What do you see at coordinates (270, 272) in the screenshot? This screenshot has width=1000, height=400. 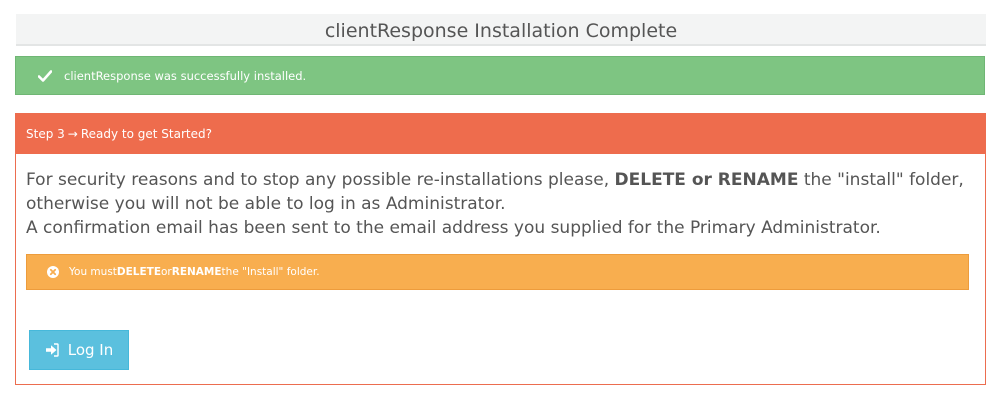 I see `warning-text-part: the "Install" folder.` at bounding box center [270, 272].